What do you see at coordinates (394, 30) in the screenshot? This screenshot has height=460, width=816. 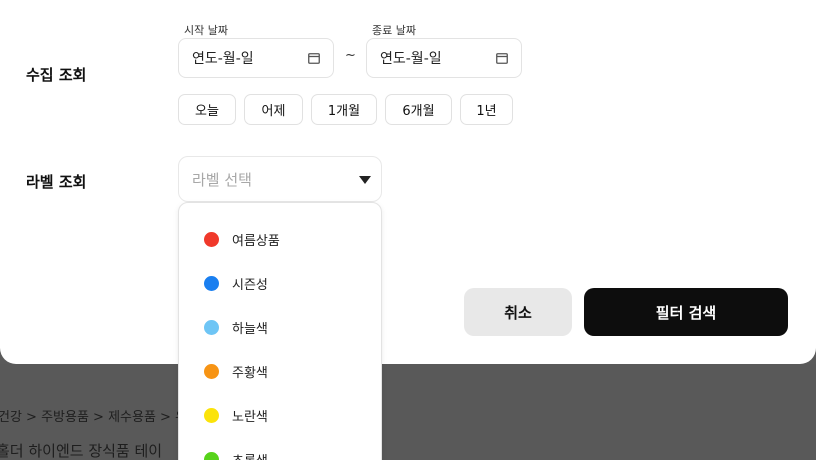 I see `end-date-caption: 종료 날짜` at bounding box center [394, 30].